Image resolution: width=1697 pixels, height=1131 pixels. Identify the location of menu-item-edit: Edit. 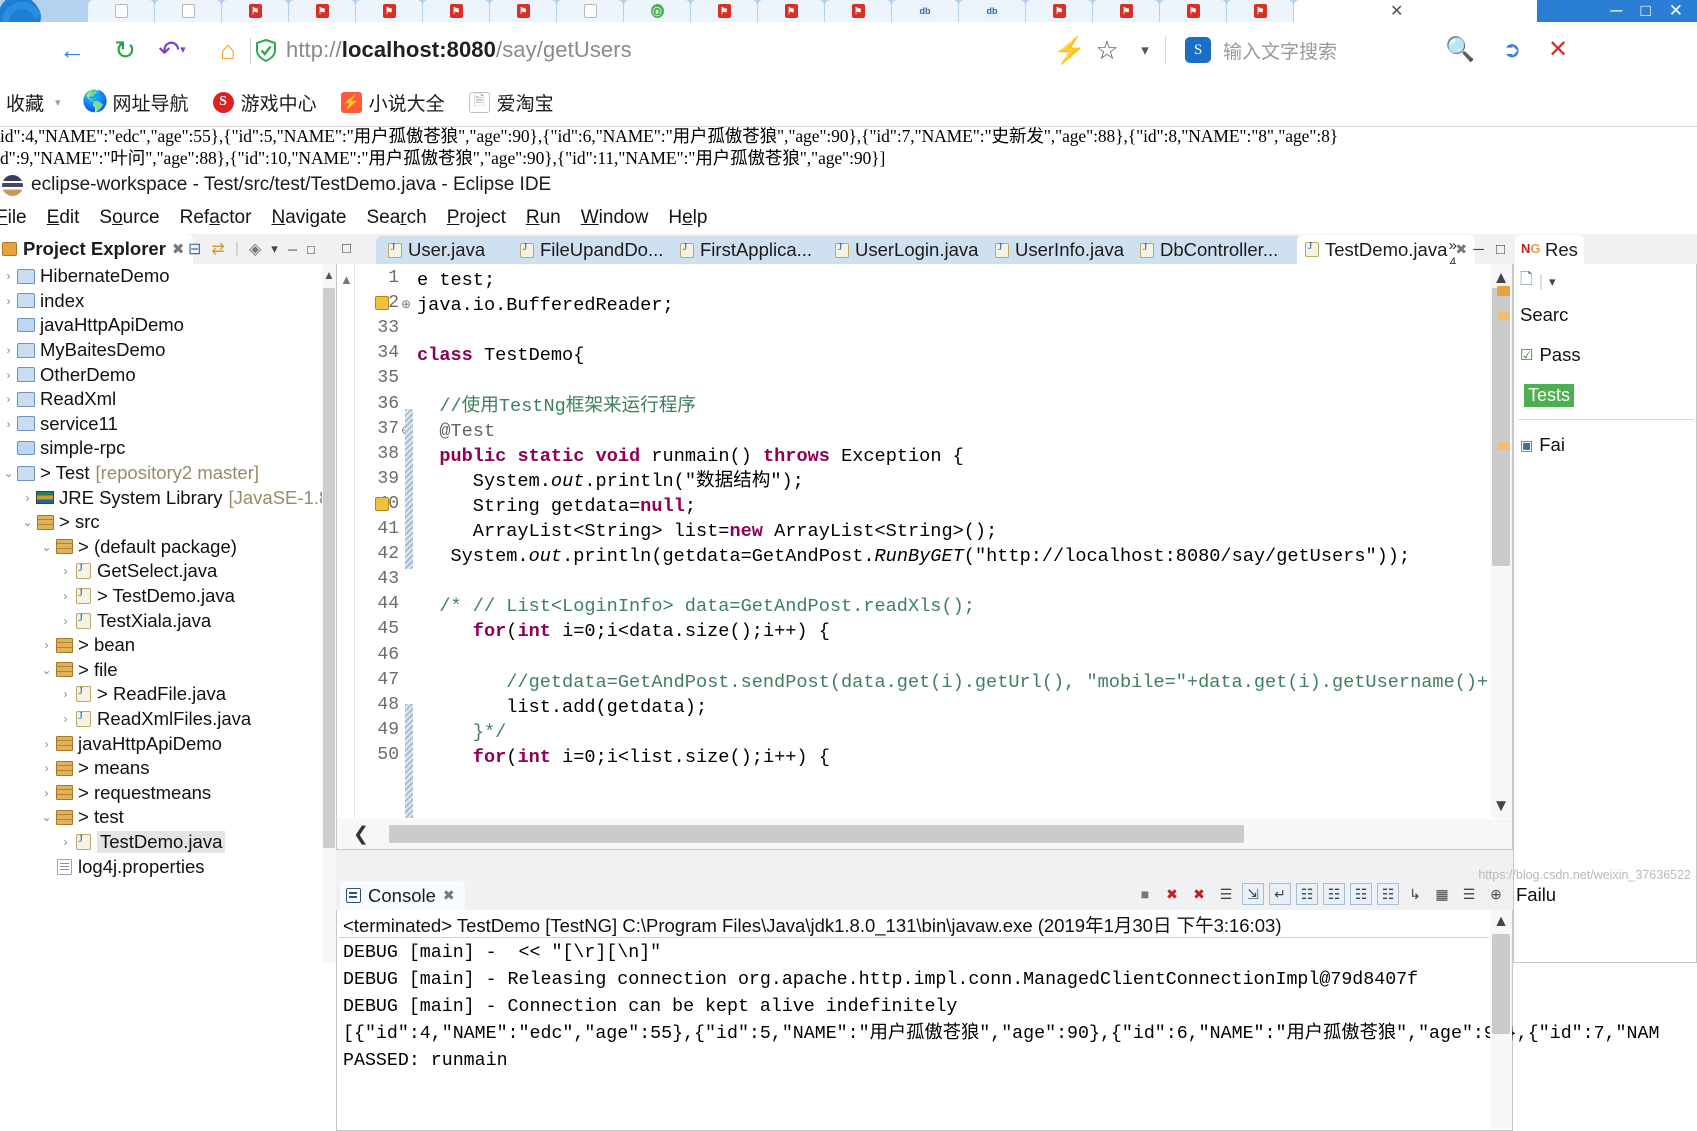
(63, 218).